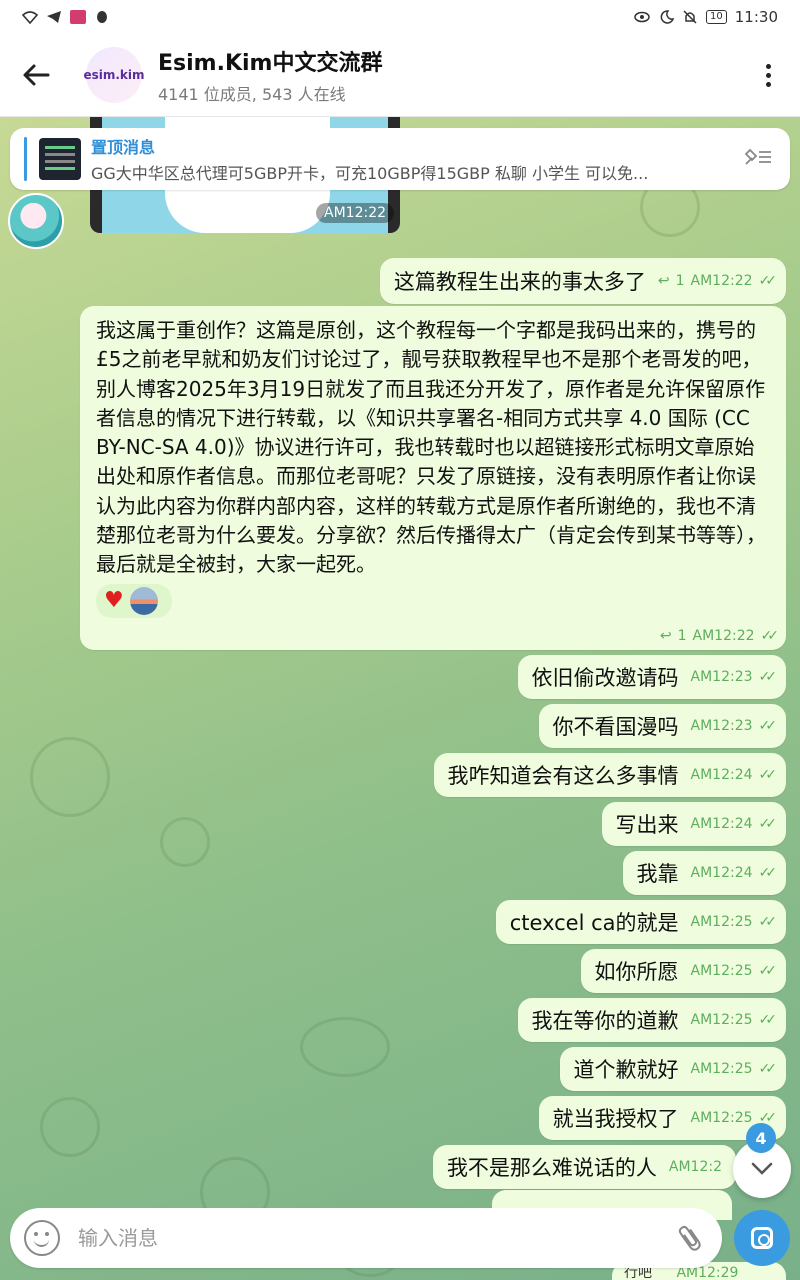 The image size is (800, 1280). Describe the element at coordinates (143, 600) in the screenshot. I see `reactor-avatar` at that location.